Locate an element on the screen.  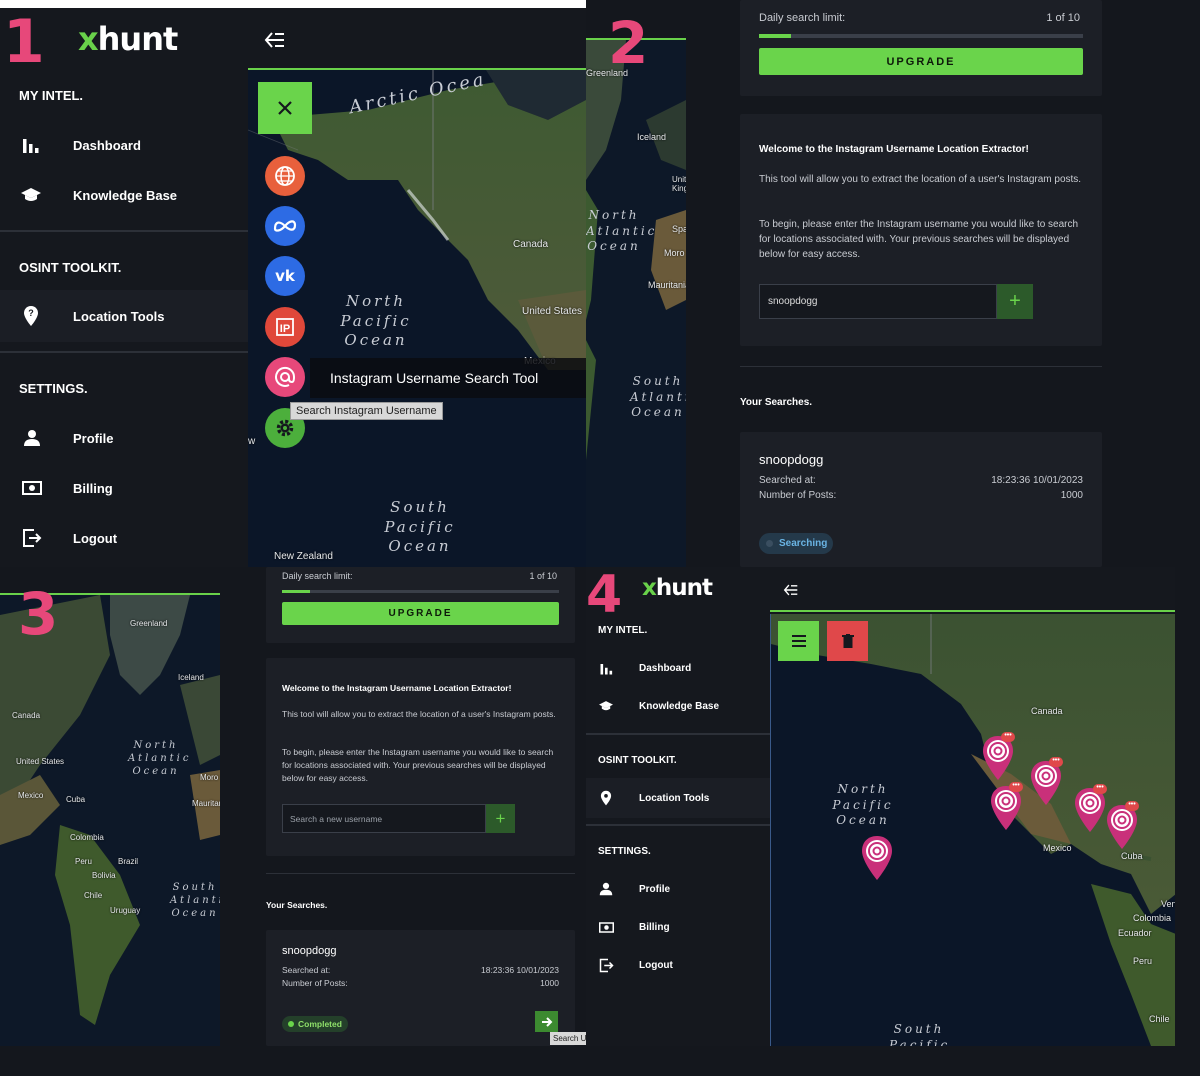
tooltip-text: Search Instagram Username is located at coordinates (366, 411).